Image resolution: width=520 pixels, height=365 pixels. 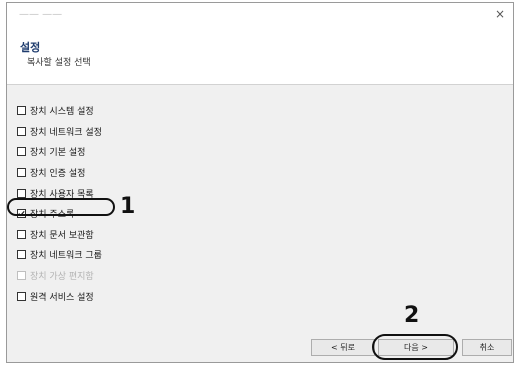 I want to click on page-title: 설정, so click(x=30, y=47).